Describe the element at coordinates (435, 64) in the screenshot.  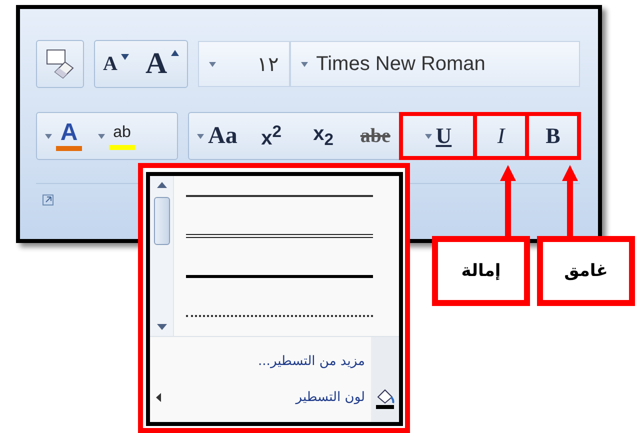
I see `font-name-field: Times New Roman` at that location.